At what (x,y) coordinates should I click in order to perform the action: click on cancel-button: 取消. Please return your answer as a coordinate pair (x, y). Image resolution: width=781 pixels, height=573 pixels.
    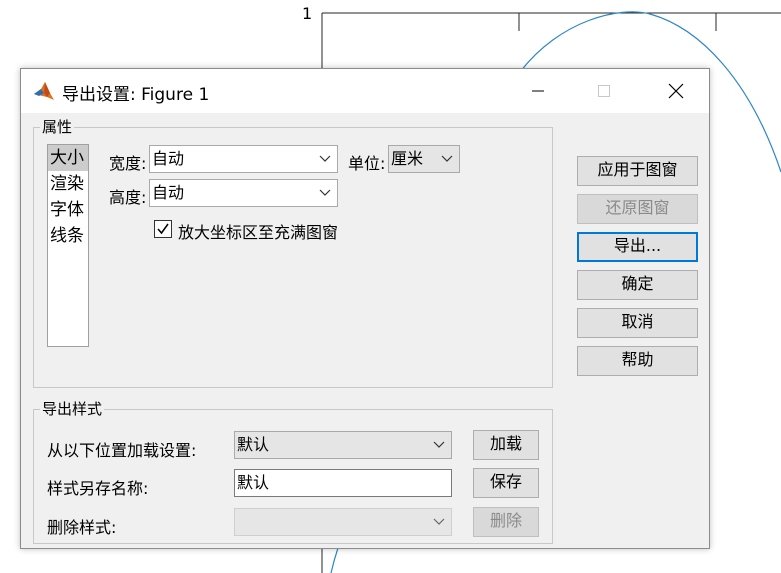
    Looking at the image, I should click on (637, 323).